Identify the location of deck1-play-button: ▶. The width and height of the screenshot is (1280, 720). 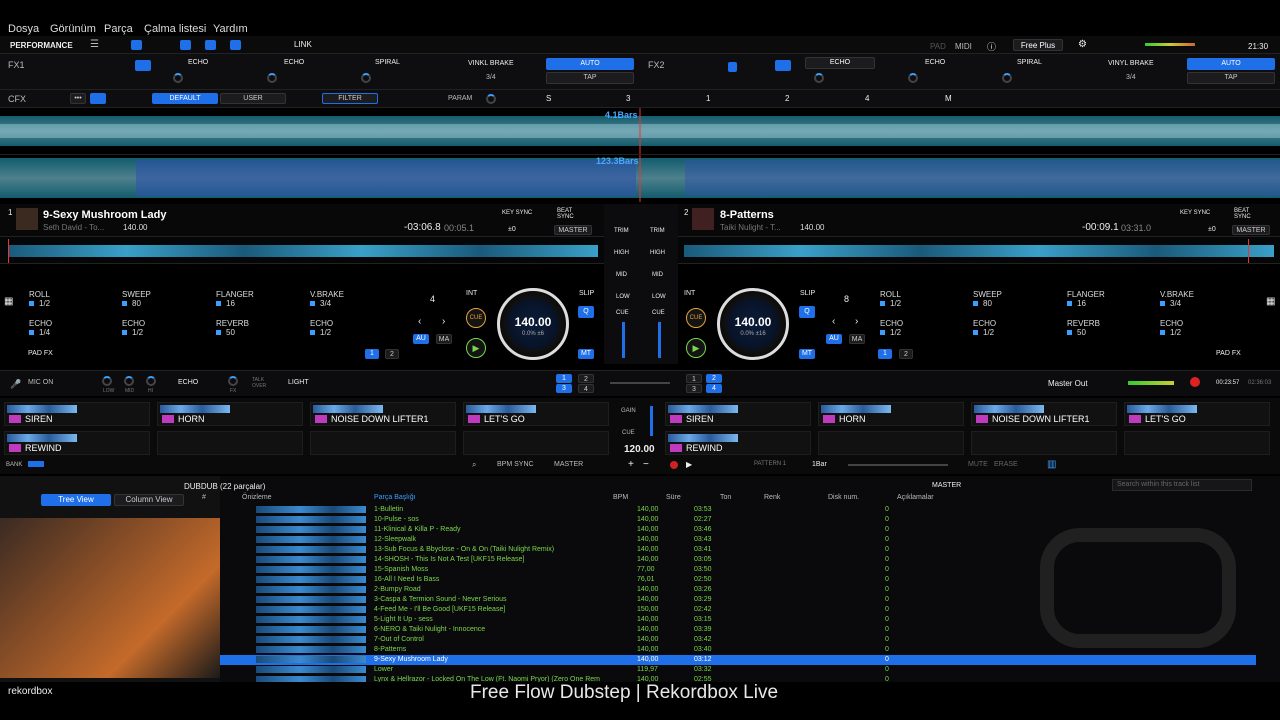
(476, 348).